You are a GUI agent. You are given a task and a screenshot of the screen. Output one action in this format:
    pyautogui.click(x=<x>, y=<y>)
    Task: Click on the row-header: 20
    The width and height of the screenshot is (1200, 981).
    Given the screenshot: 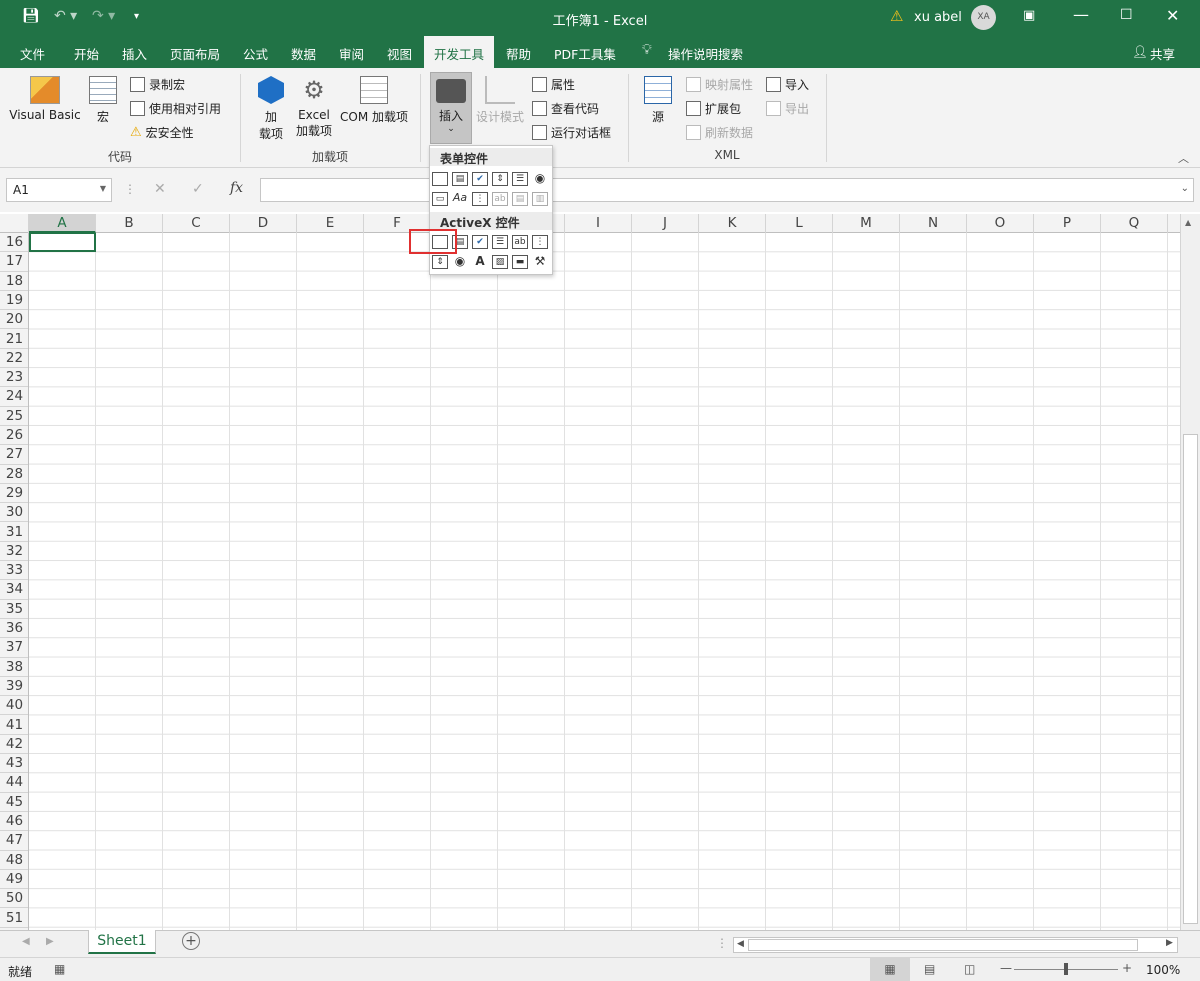 What is the action you would take?
    pyautogui.click(x=14, y=320)
    